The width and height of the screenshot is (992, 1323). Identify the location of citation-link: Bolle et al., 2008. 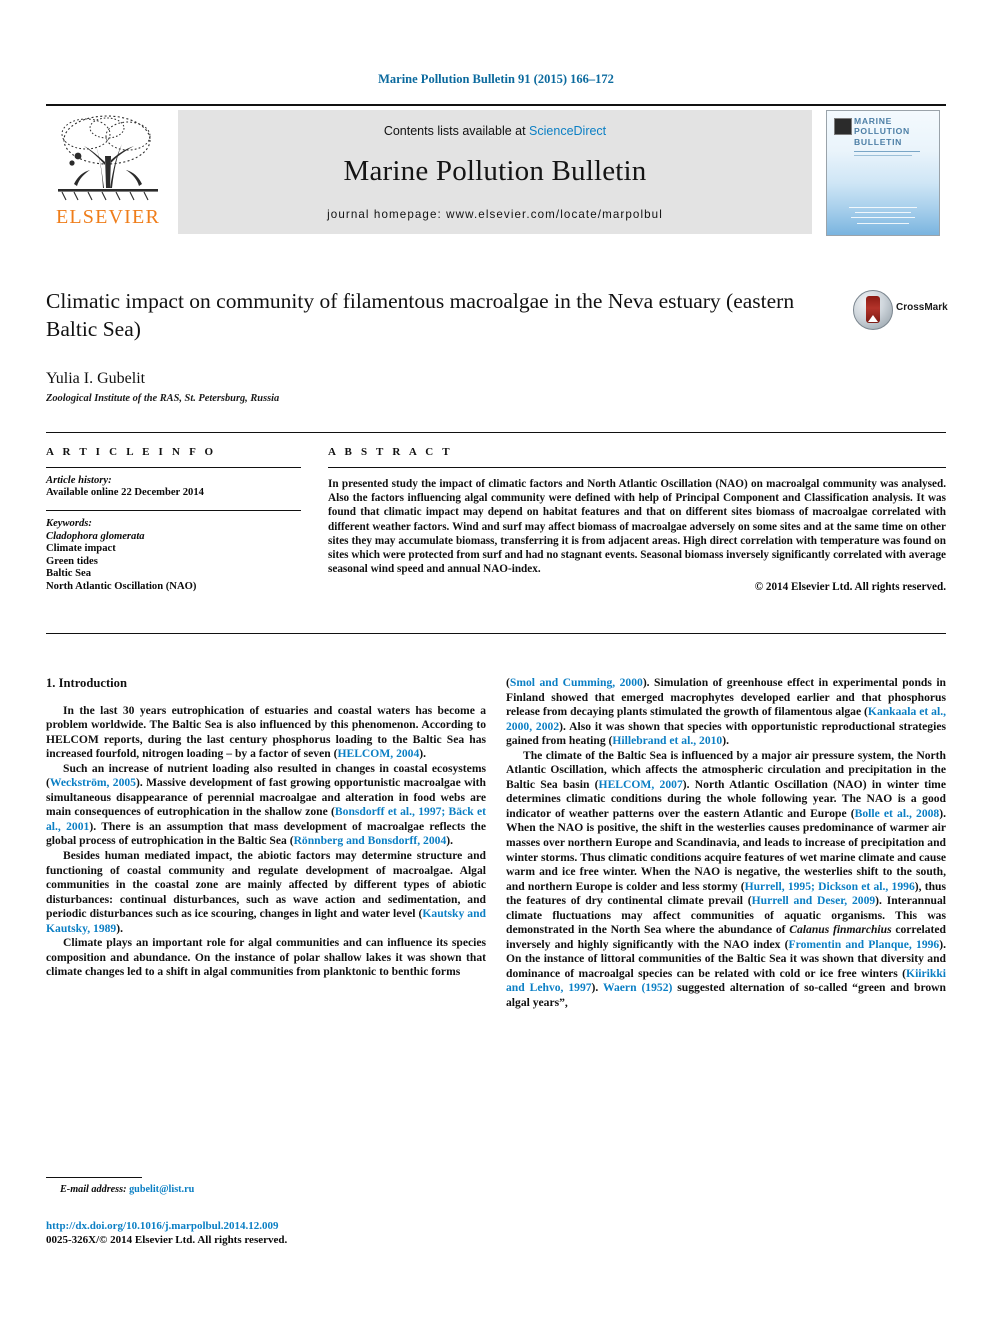
(897, 813).